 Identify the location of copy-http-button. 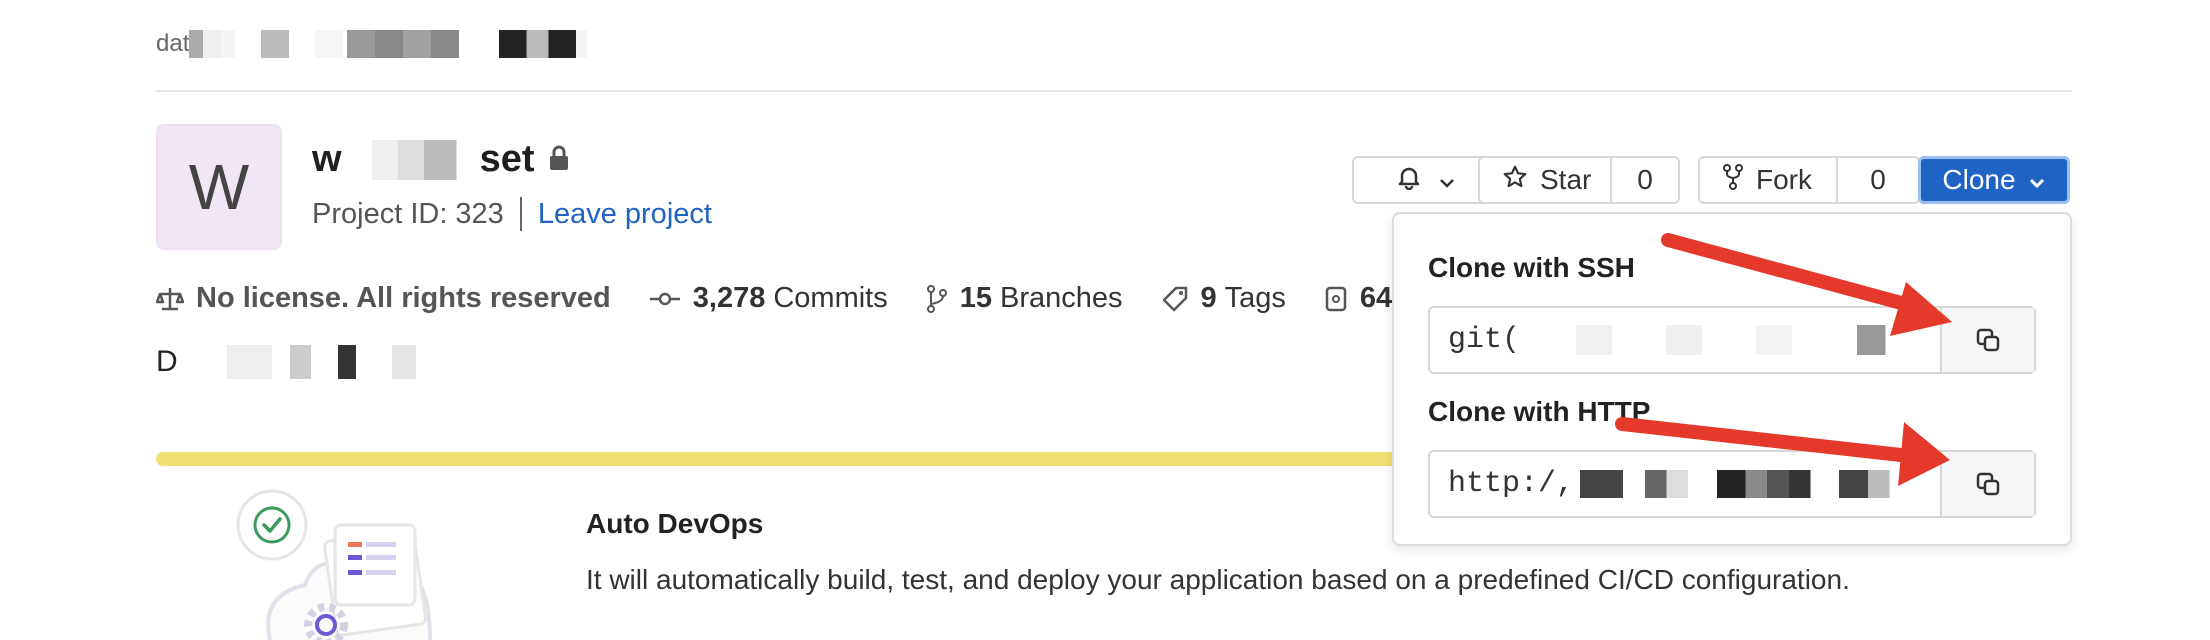
(1987, 484).